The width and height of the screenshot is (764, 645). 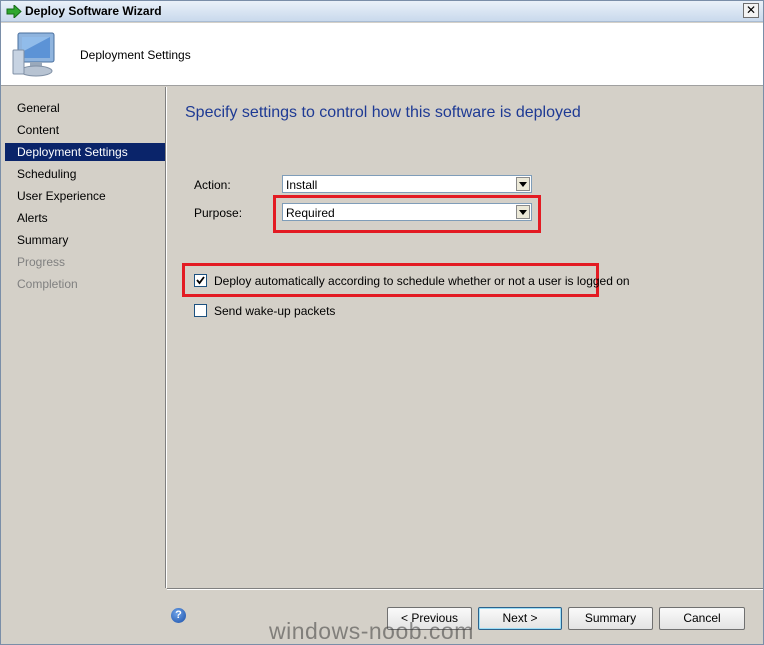 I want to click on cancel-button: Cancel, so click(x=702, y=618).